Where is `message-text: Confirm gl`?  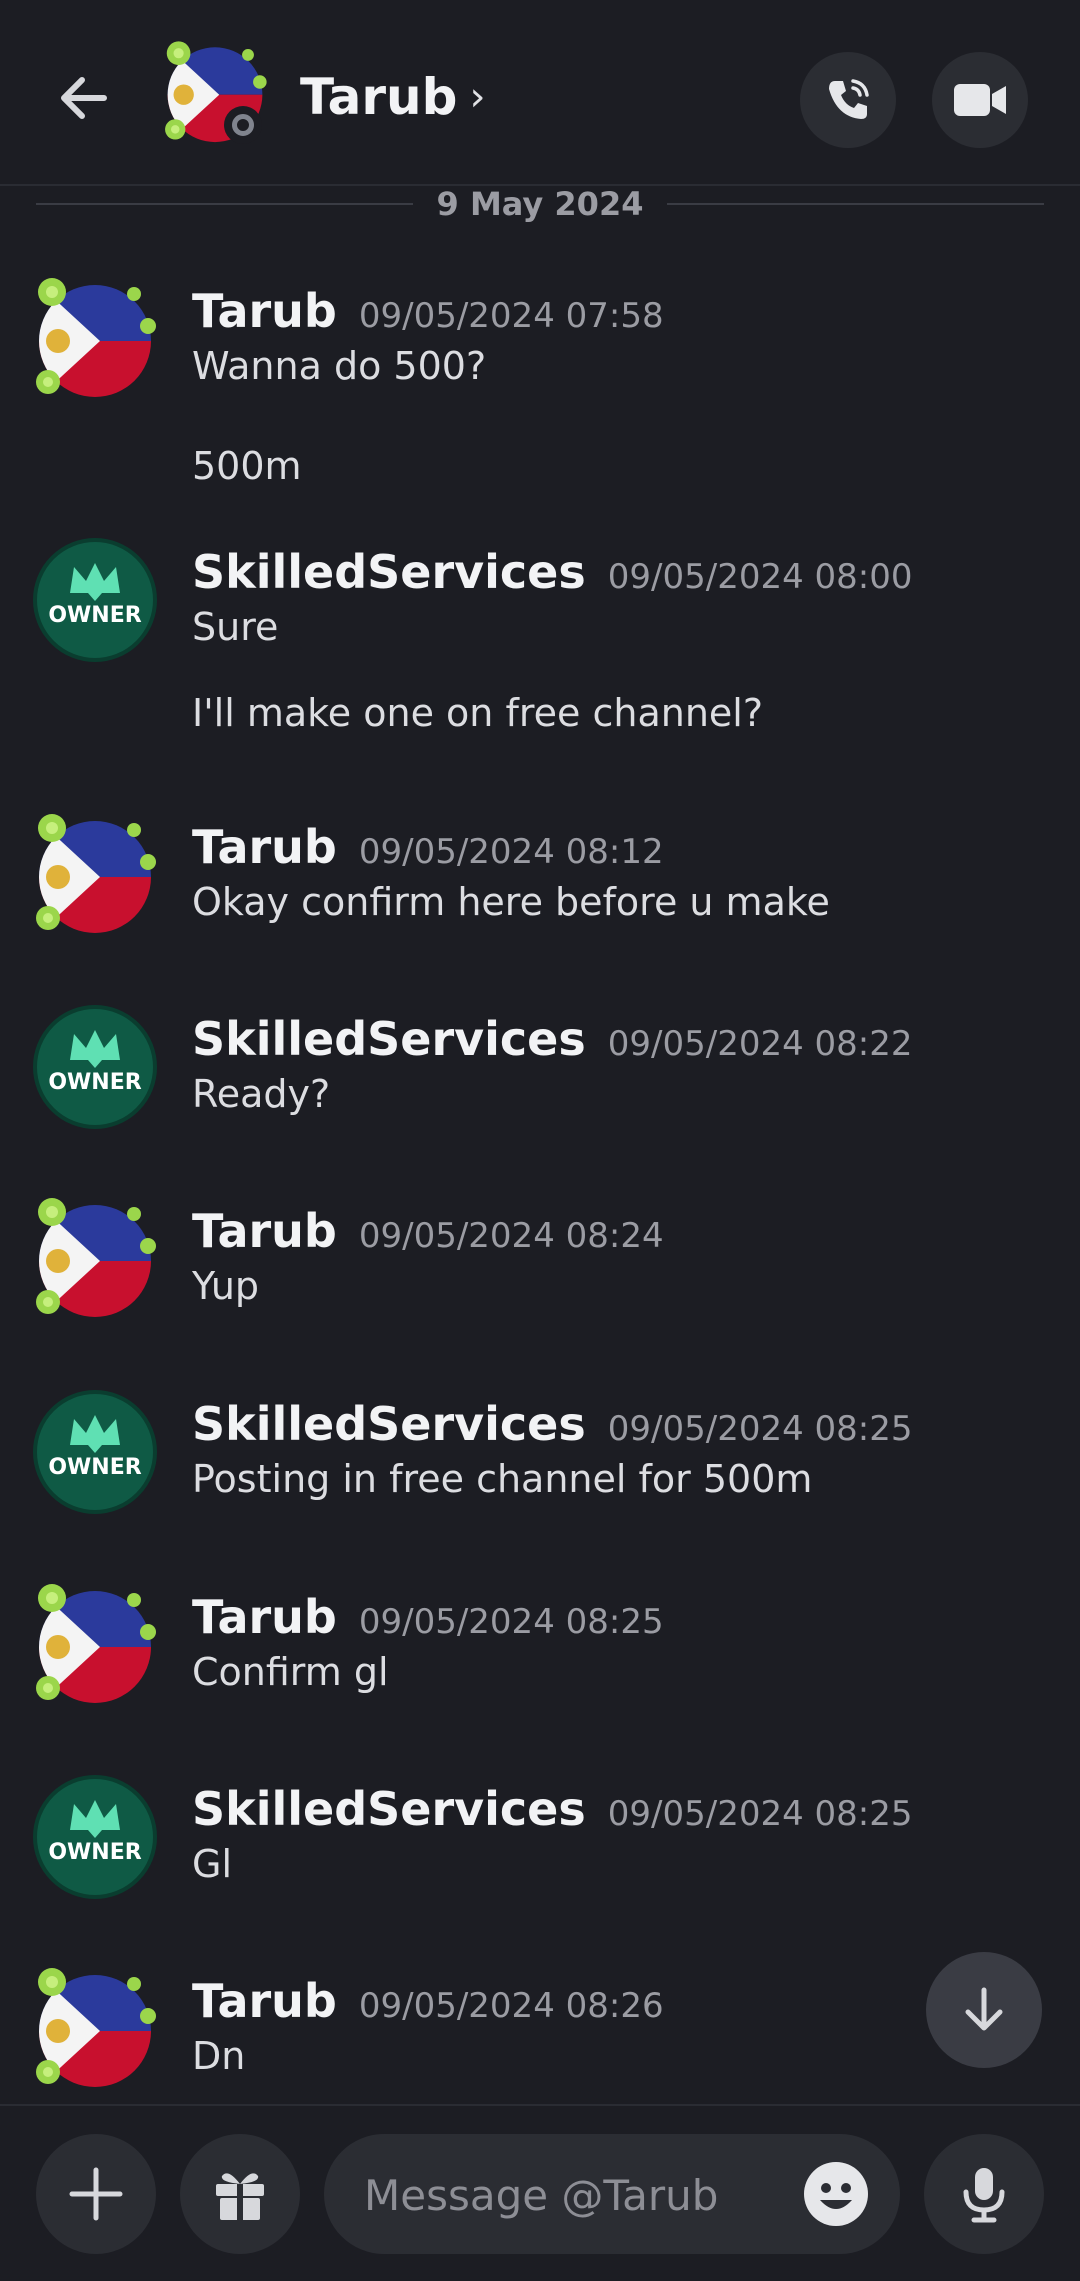 message-text: Confirm gl is located at coordinates (290, 1672).